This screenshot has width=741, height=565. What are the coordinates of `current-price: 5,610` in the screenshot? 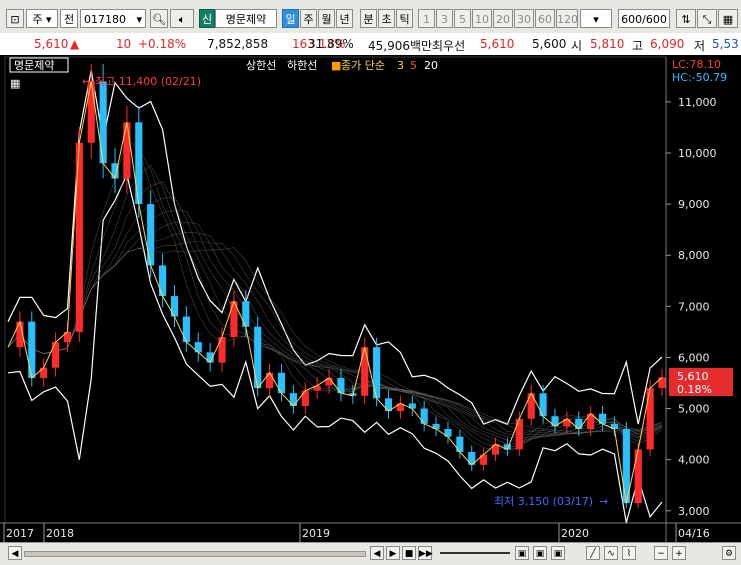 It's located at (51, 44).